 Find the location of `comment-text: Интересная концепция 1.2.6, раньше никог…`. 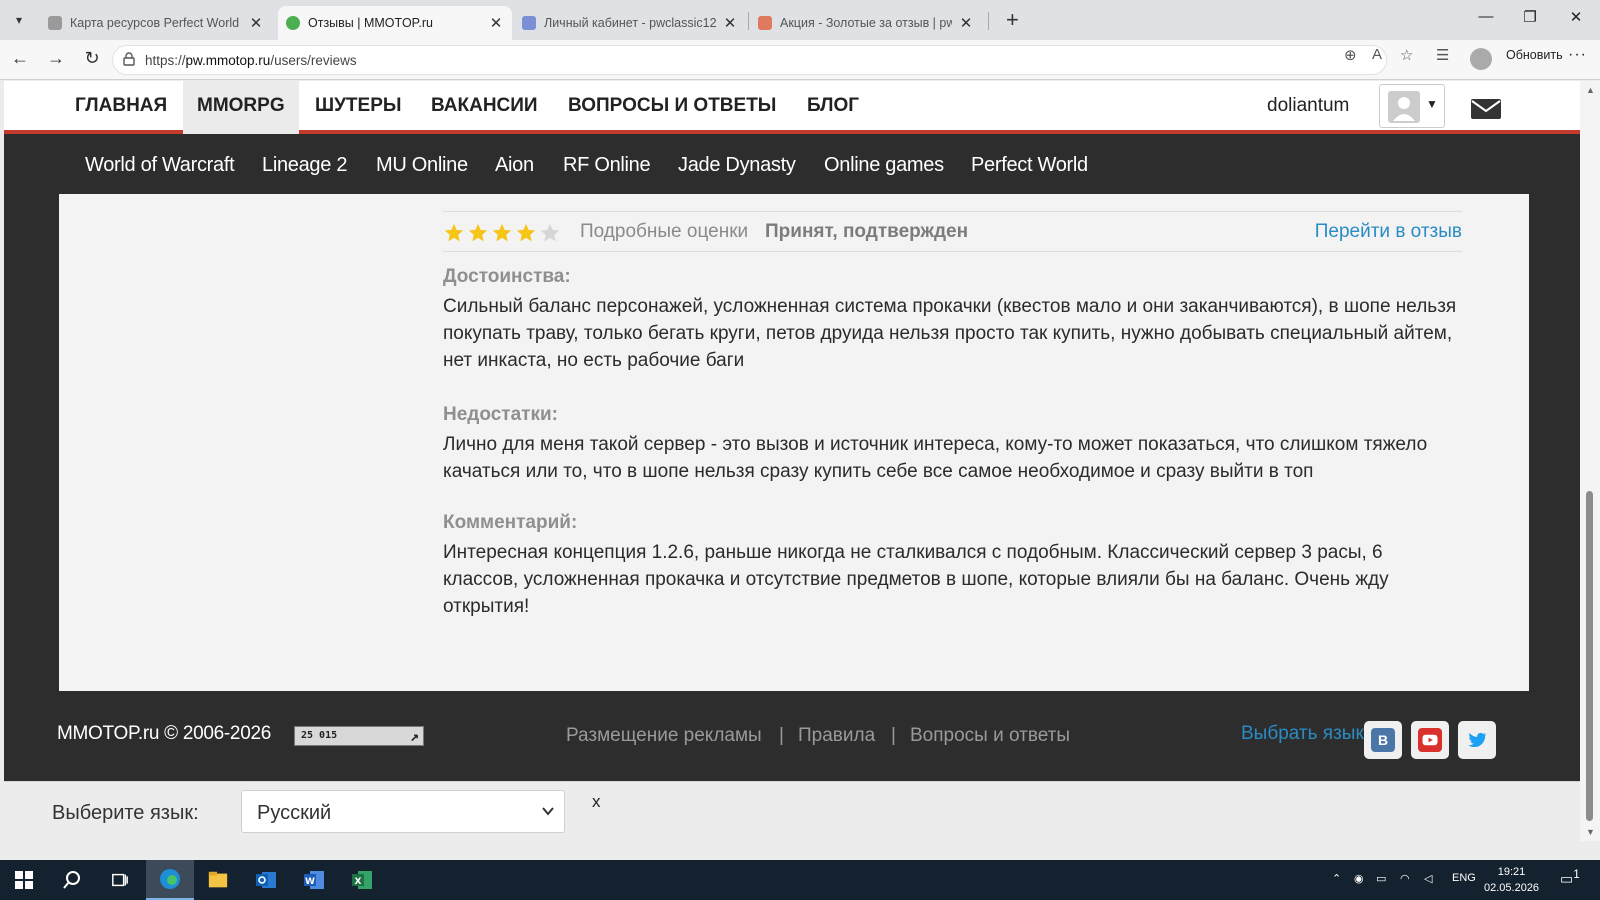

comment-text: Интересная концепция 1.2.6, раньше никог… is located at coordinates (916, 579).